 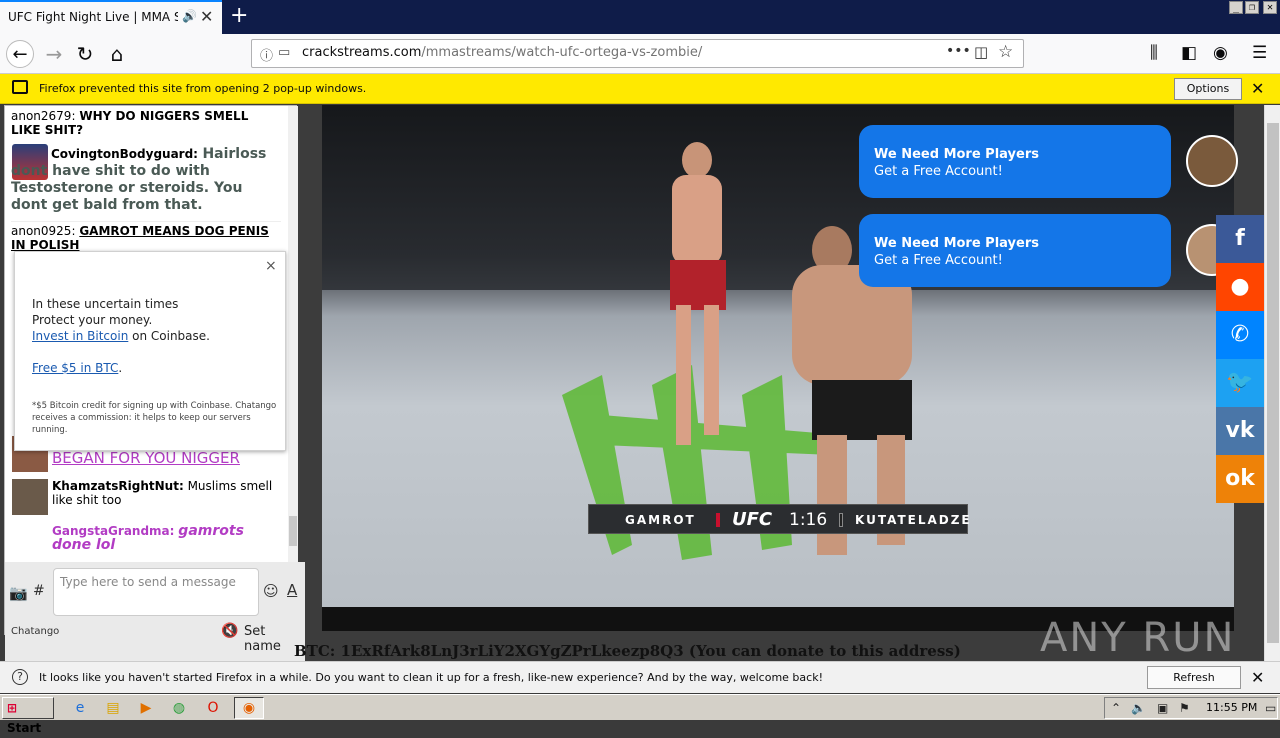 What do you see at coordinates (146, 708) in the screenshot?
I see `media-player-icon: ▶` at bounding box center [146, 708].